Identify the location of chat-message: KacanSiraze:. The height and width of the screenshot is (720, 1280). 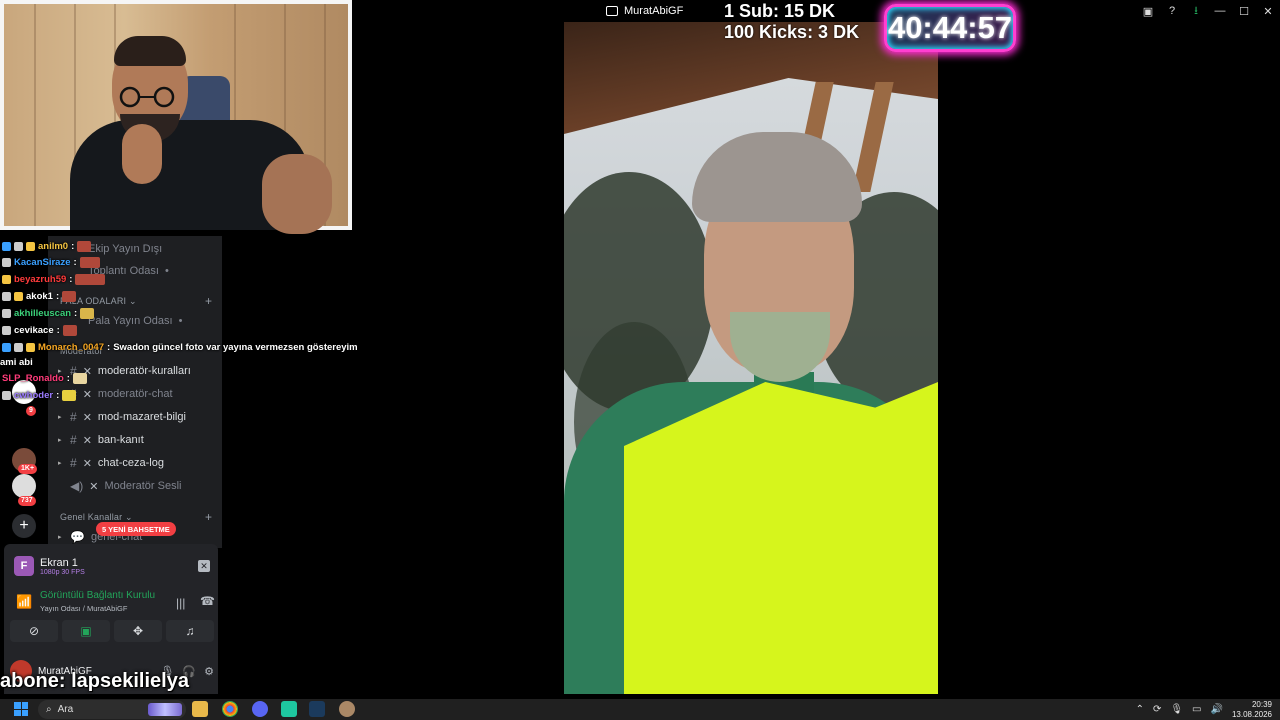
(51, 262).